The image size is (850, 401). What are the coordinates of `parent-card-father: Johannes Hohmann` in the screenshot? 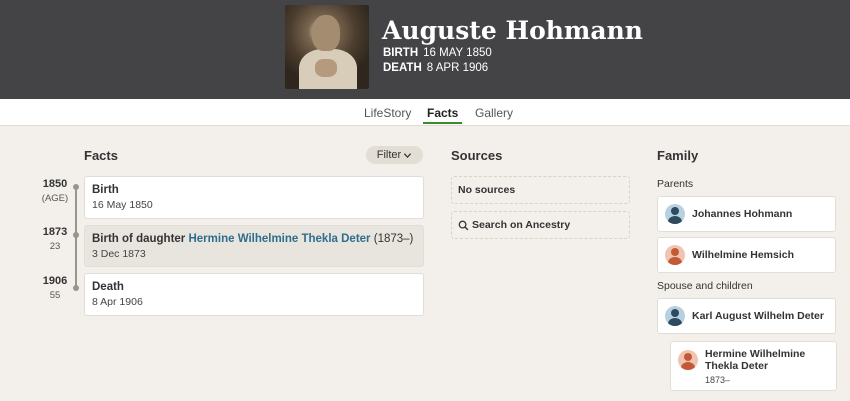 It's located at (746, 214).